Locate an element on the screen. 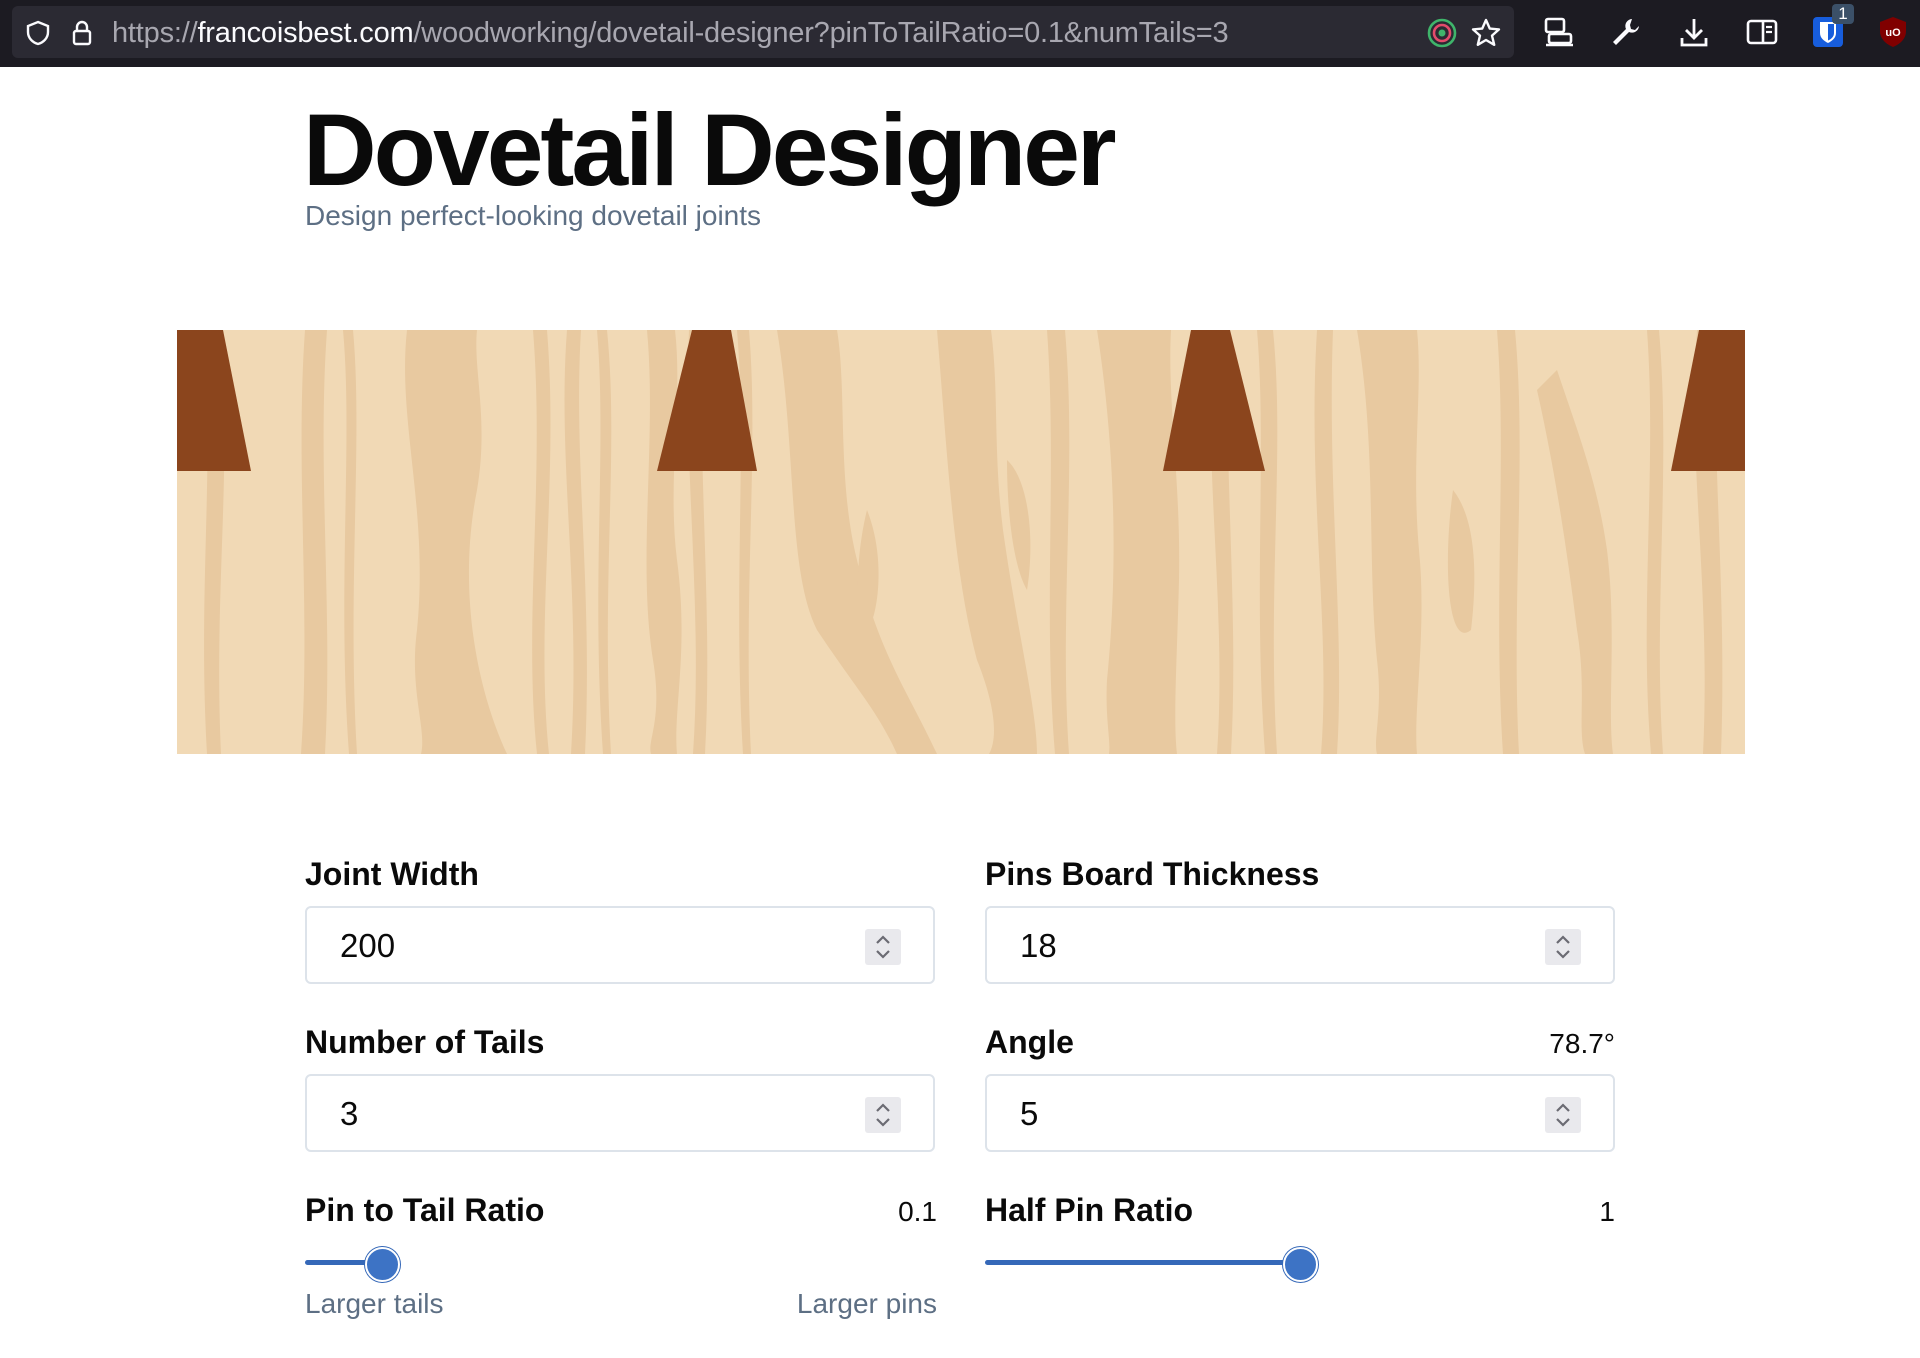  half-pin-ratio-slider is located at coordinates (1300, 1262).